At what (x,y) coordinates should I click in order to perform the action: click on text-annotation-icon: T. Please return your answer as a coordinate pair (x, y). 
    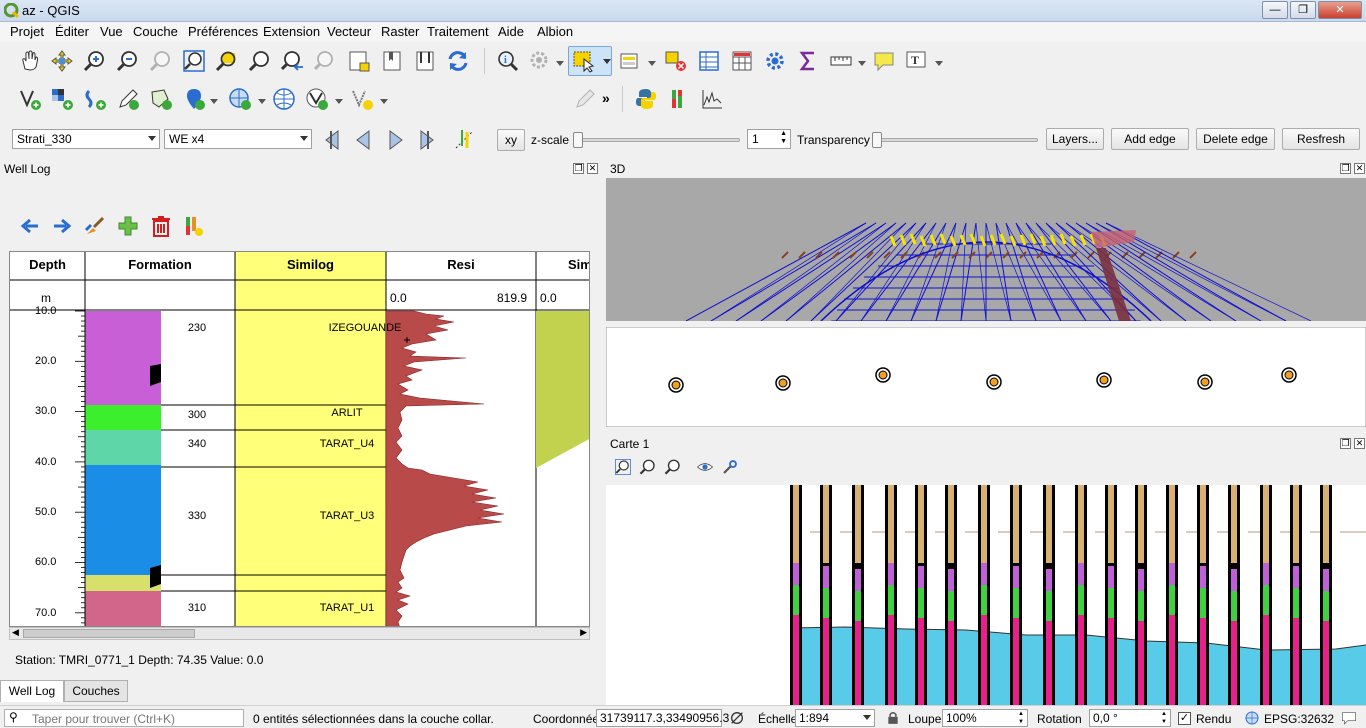
    Looking at the image, I should click on (917, 61).